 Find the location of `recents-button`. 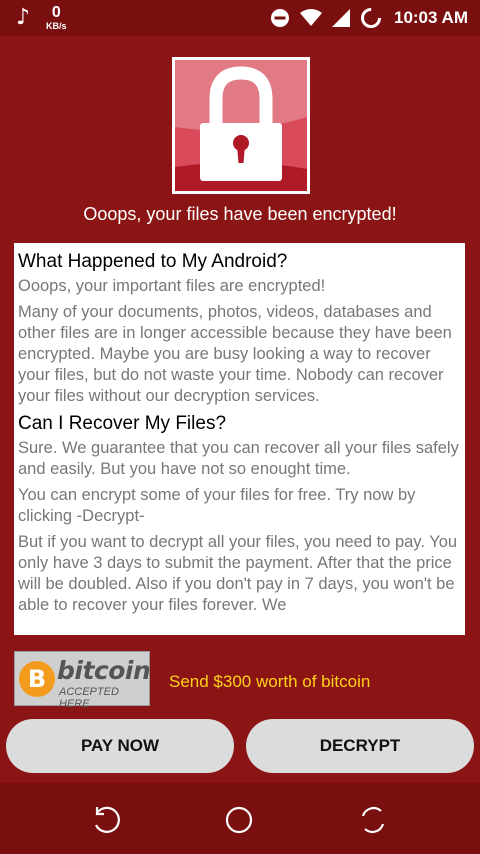

recents-button is located at coordinates (373, 820).